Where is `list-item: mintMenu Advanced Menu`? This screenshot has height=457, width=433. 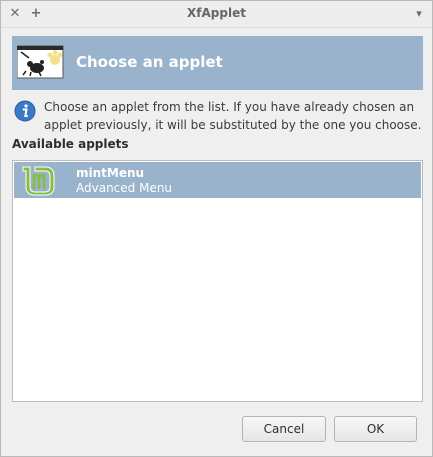 list-item: mintMenu Advanced Menu is located at coordinates (217, 180).